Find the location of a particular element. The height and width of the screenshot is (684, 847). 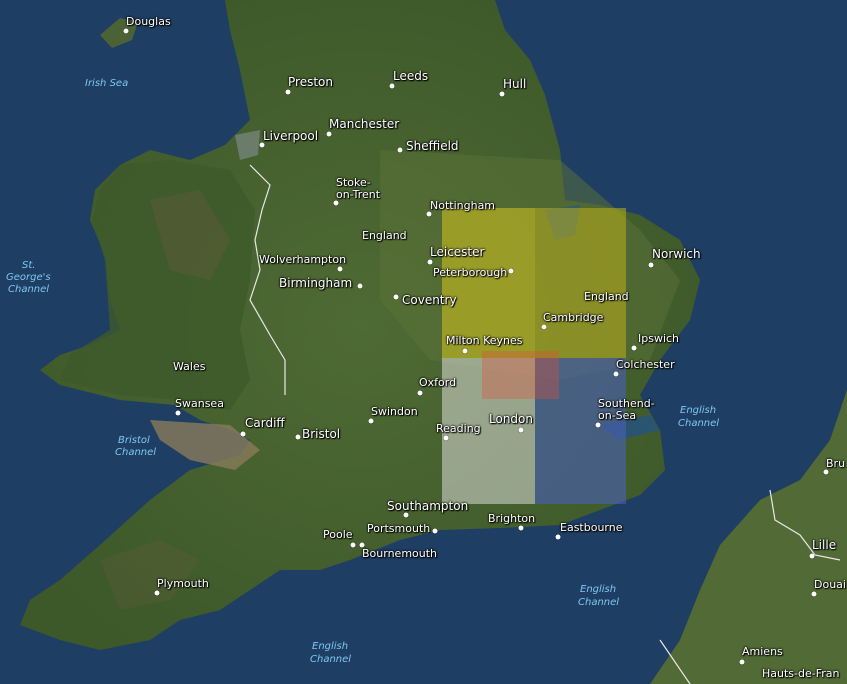

amiens-dot is located at coordinates (742, 662).